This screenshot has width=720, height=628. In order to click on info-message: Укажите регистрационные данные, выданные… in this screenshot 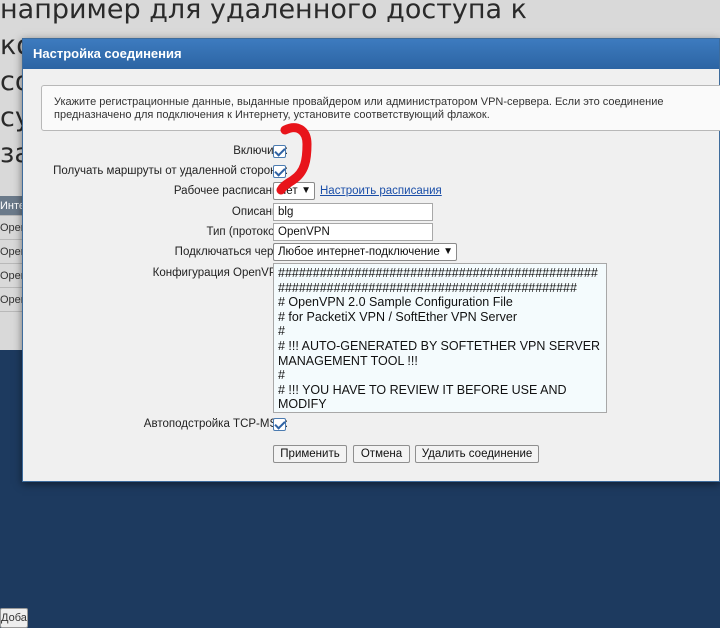, I will do `click(380, 108)`.